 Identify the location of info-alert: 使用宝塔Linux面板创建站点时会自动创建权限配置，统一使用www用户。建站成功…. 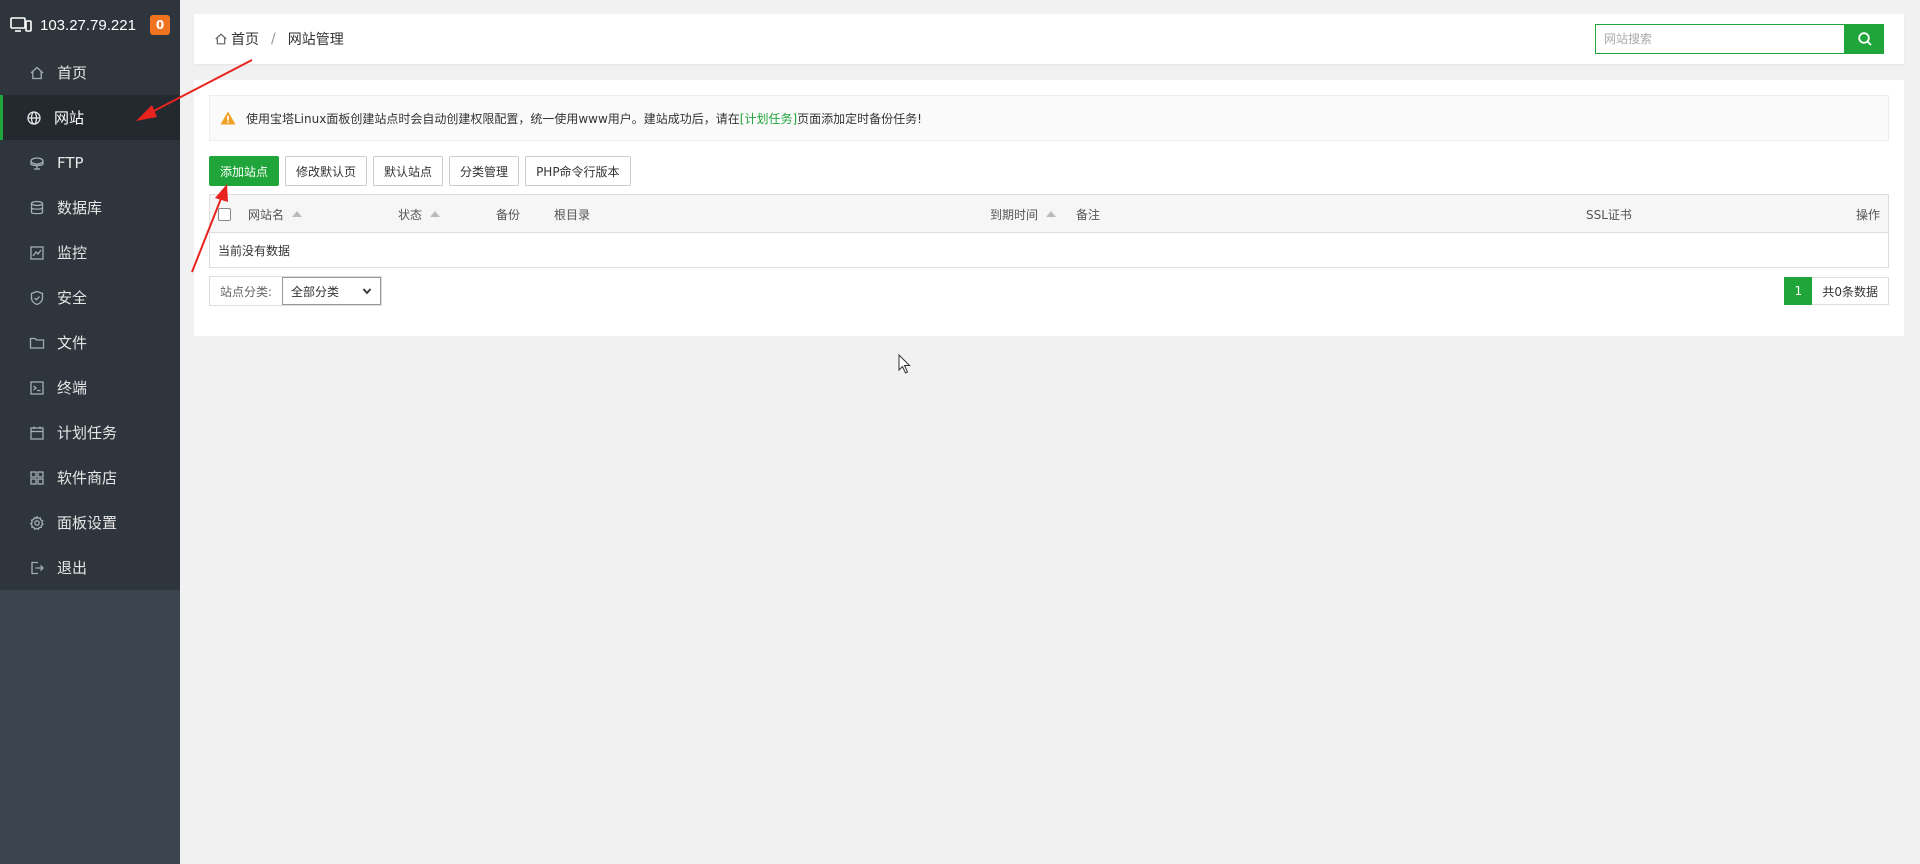
(1049, 118).